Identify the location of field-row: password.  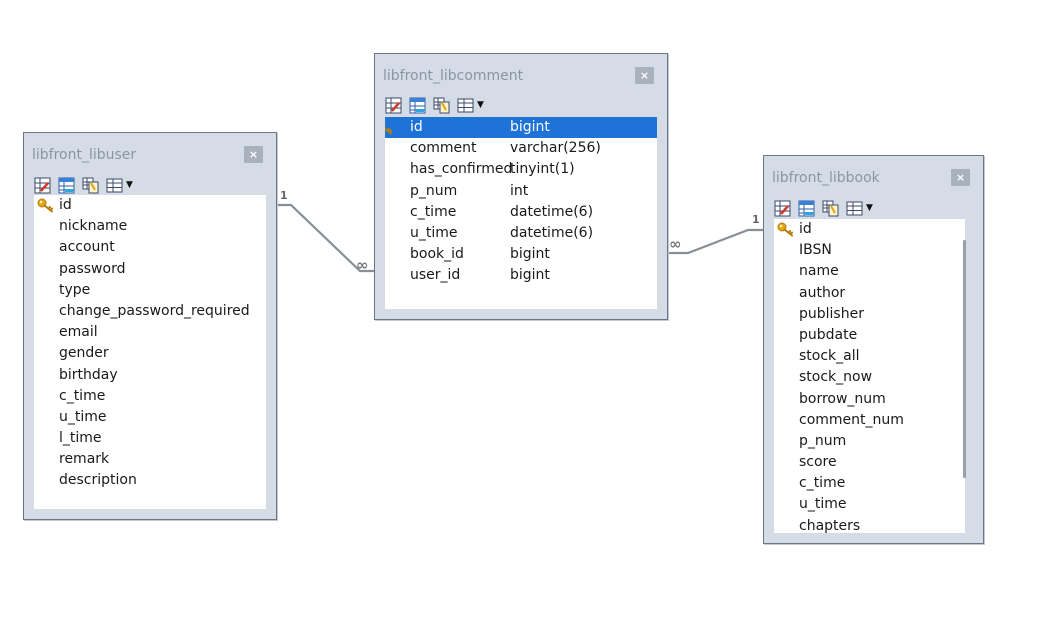
(150, 269).